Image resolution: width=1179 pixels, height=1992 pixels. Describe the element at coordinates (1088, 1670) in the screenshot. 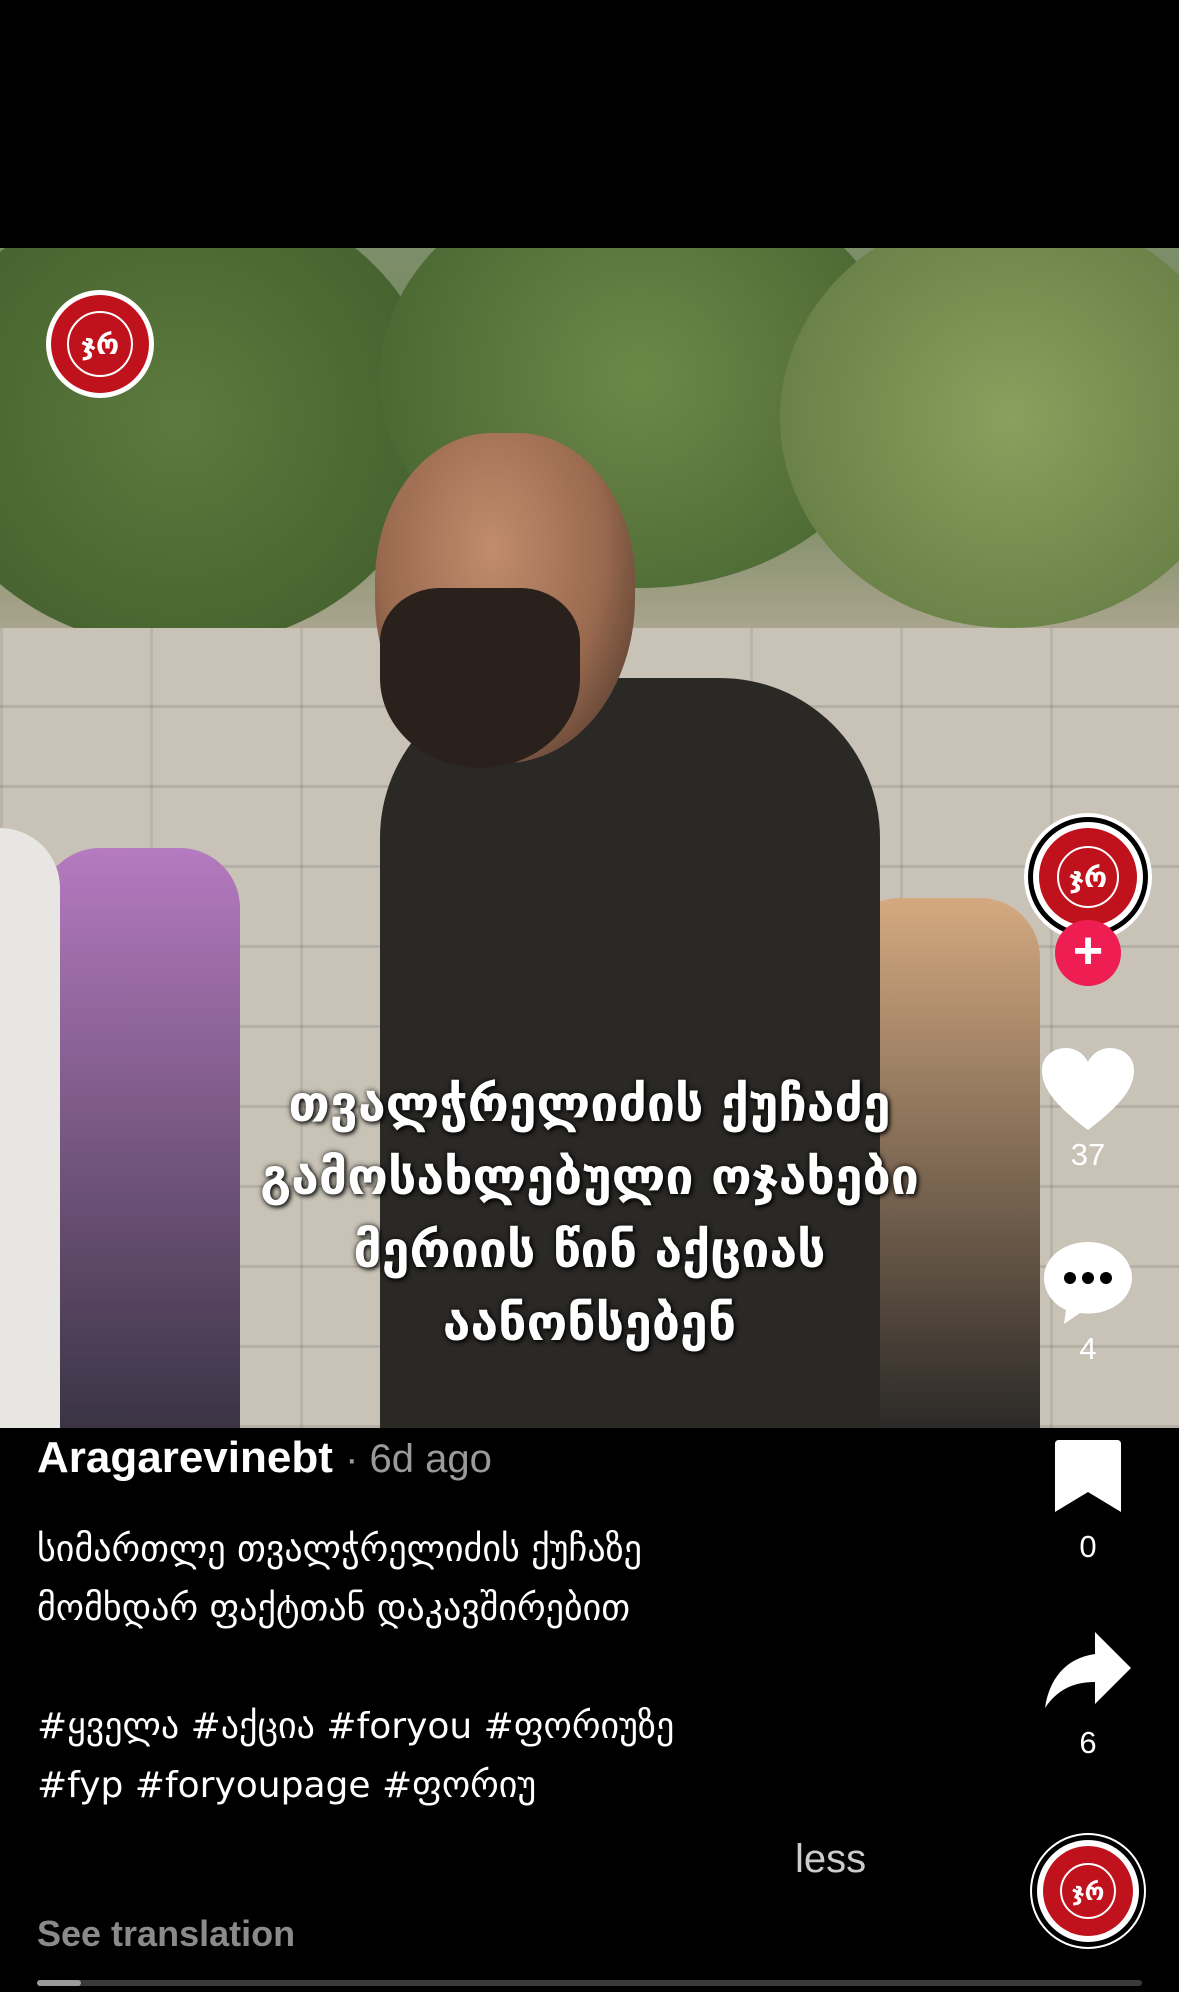

I see `share-arrow-icon` at that location.